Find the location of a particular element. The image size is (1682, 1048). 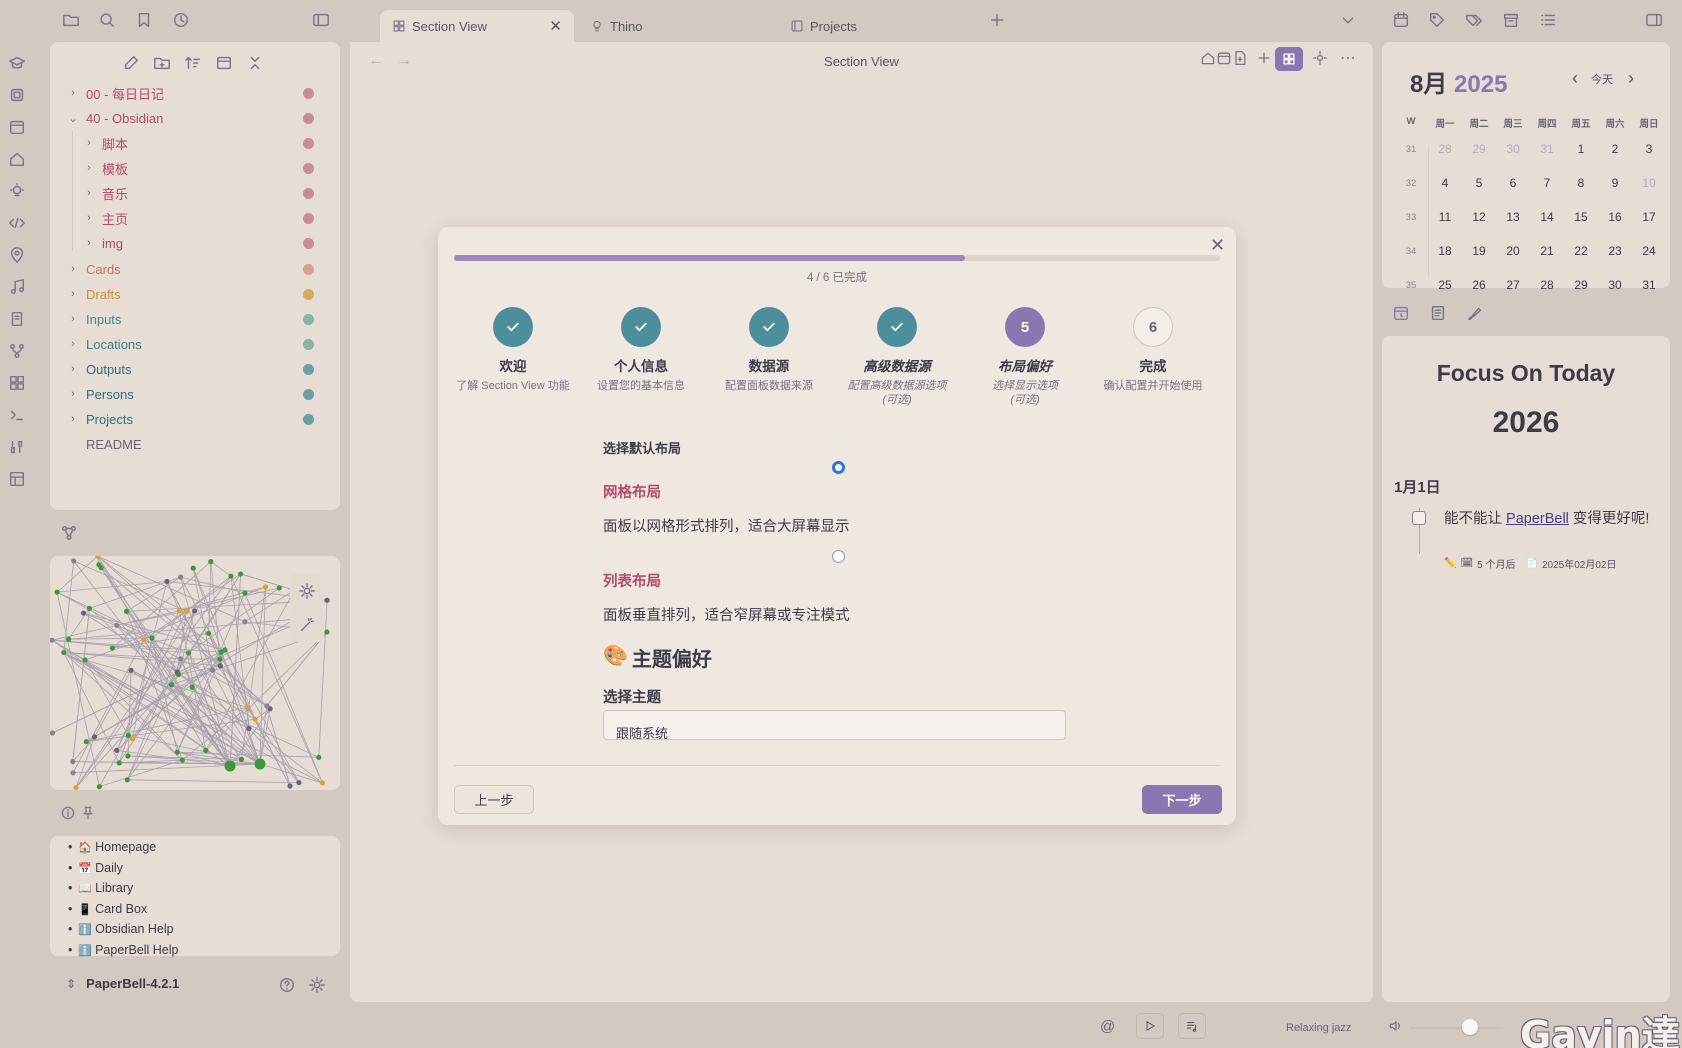

volume-slider is located at coordinates (1455, 1028).